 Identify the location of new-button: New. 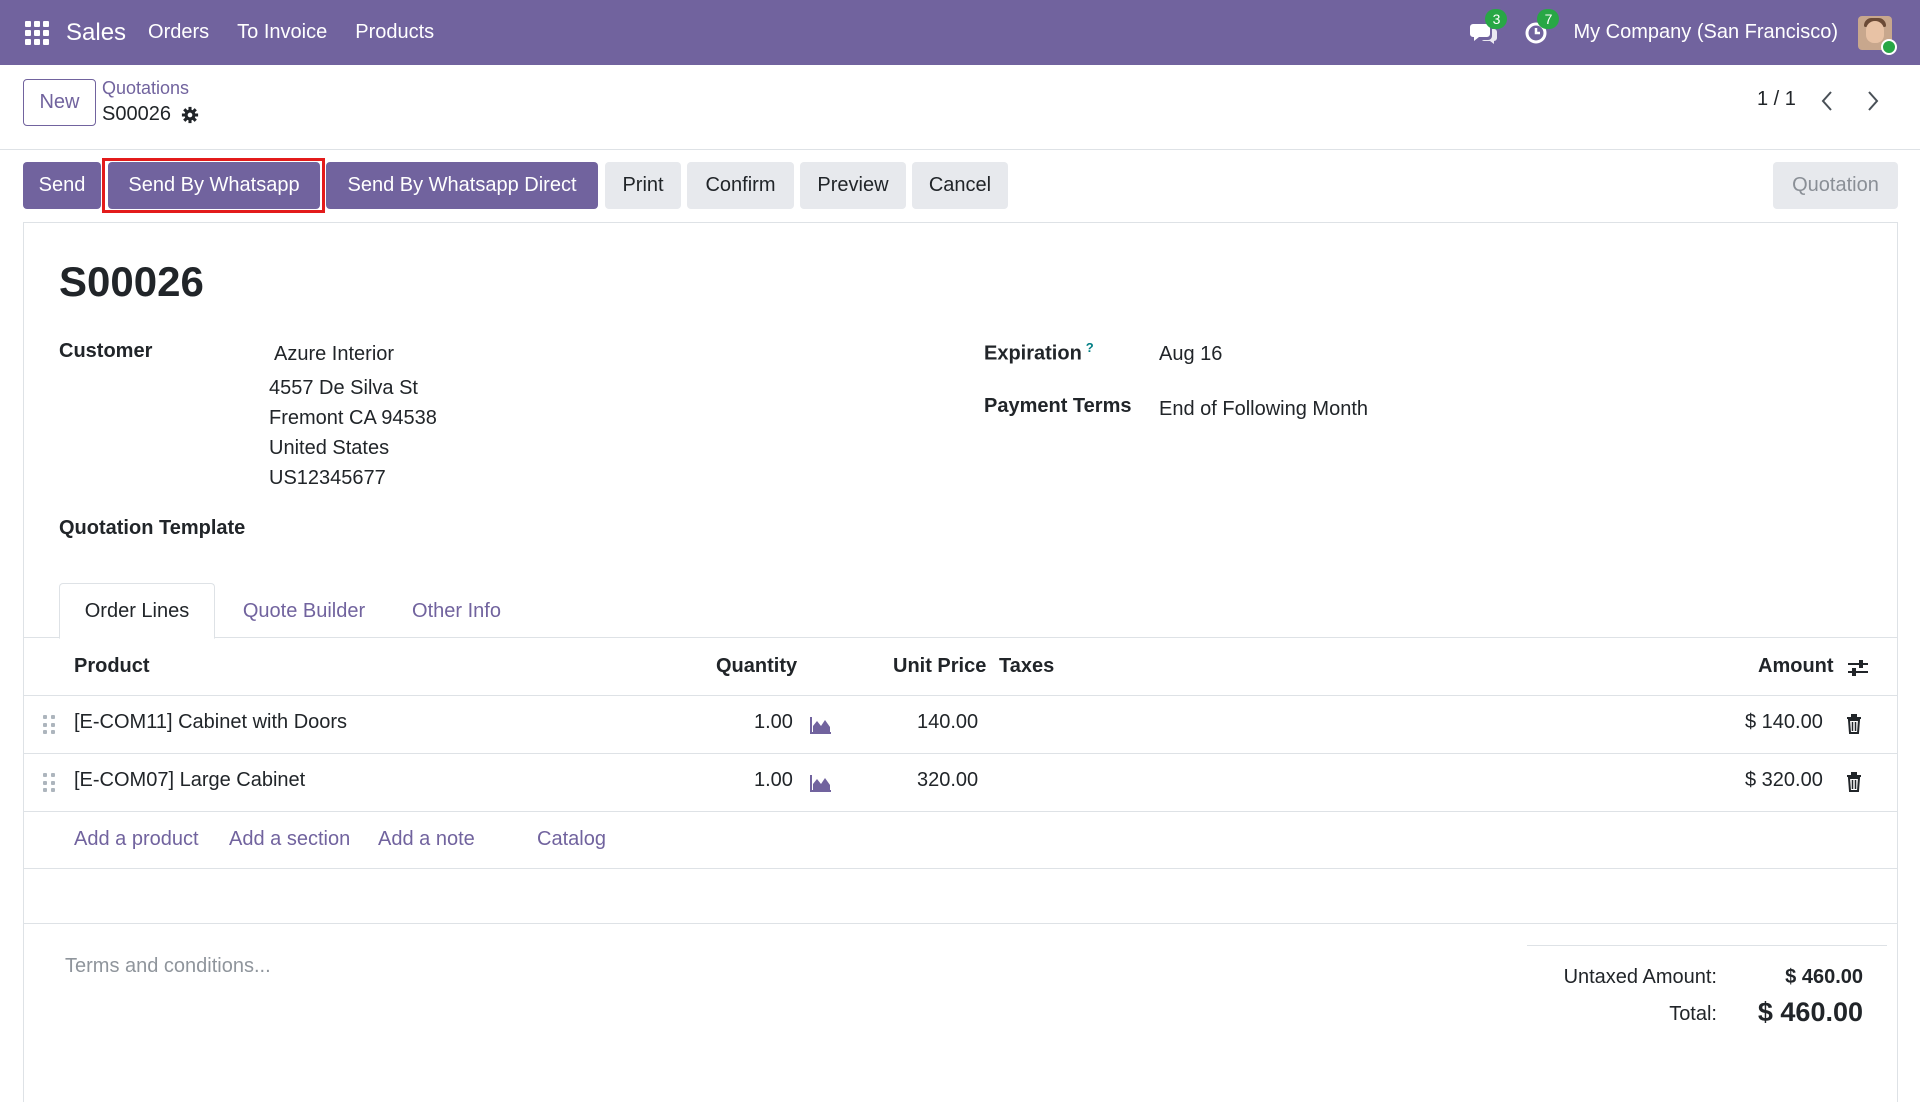
(59, 102).